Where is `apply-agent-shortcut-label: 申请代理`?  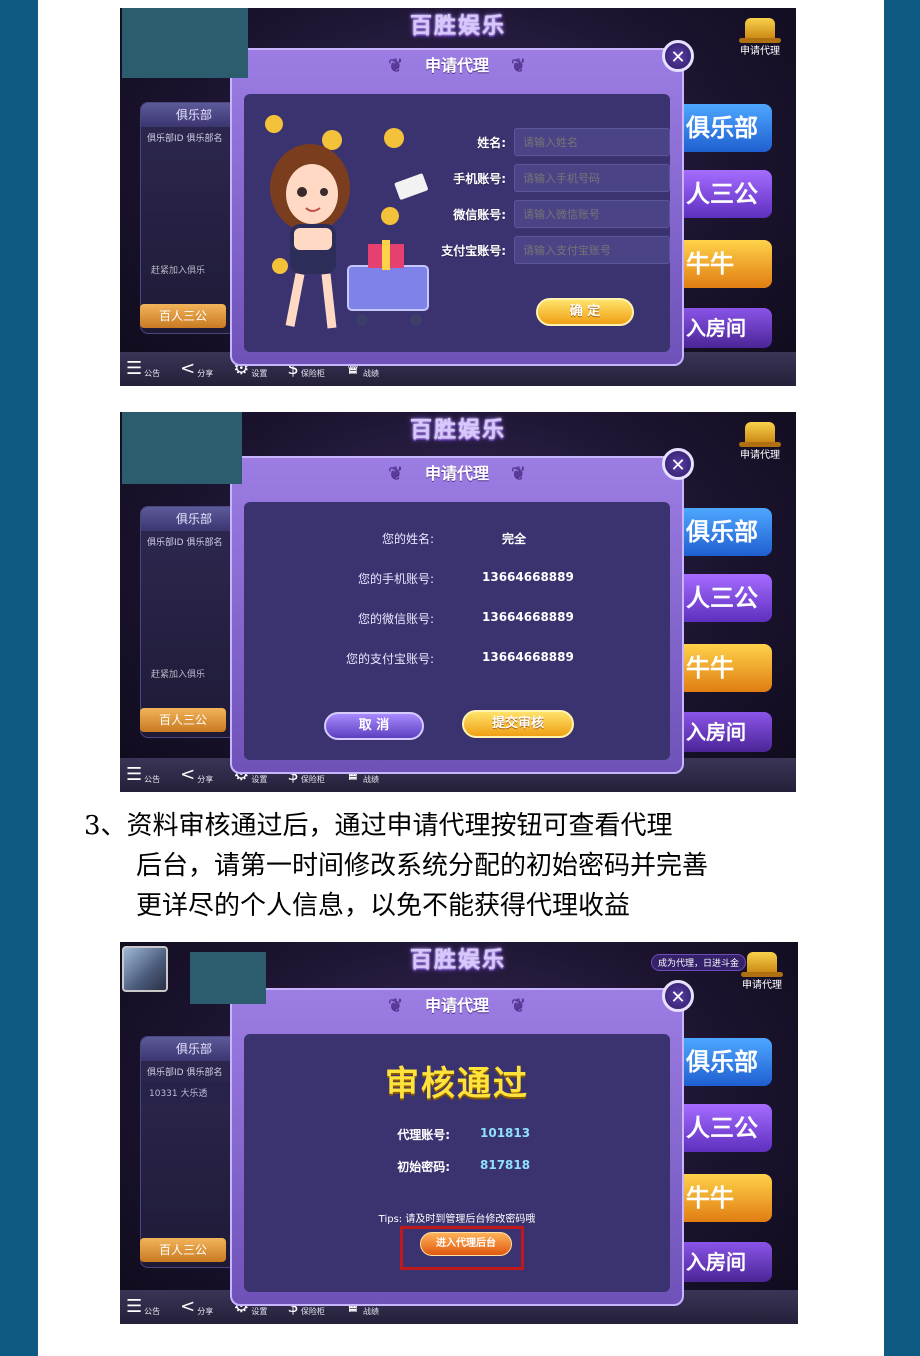
apply-agent-shortcut-label: 申请代理 is located at coordinates (760, 455).